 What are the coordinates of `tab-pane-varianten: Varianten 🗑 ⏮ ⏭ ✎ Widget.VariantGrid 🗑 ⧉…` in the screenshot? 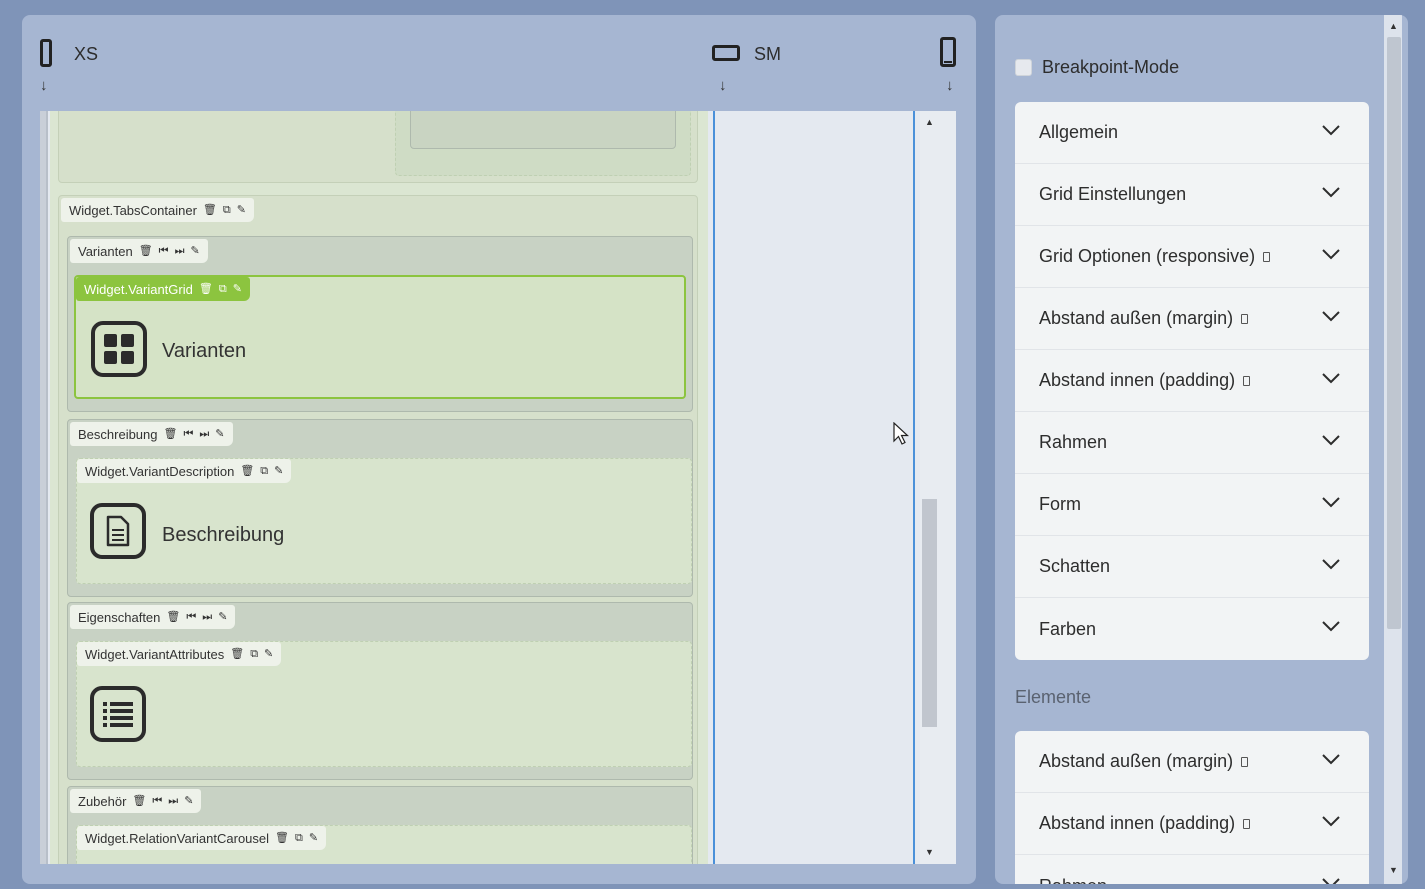 It's located at (380, 324).